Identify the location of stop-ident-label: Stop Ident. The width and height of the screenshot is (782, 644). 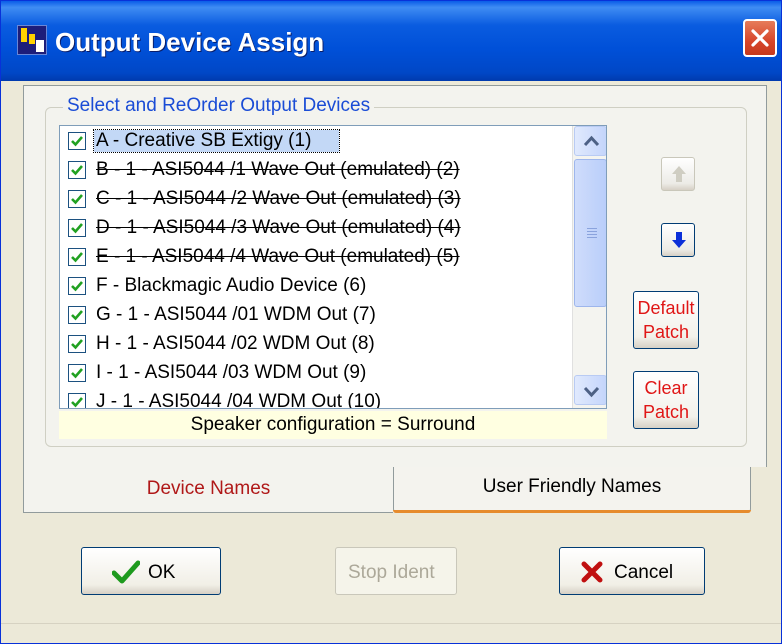
(391, 572).